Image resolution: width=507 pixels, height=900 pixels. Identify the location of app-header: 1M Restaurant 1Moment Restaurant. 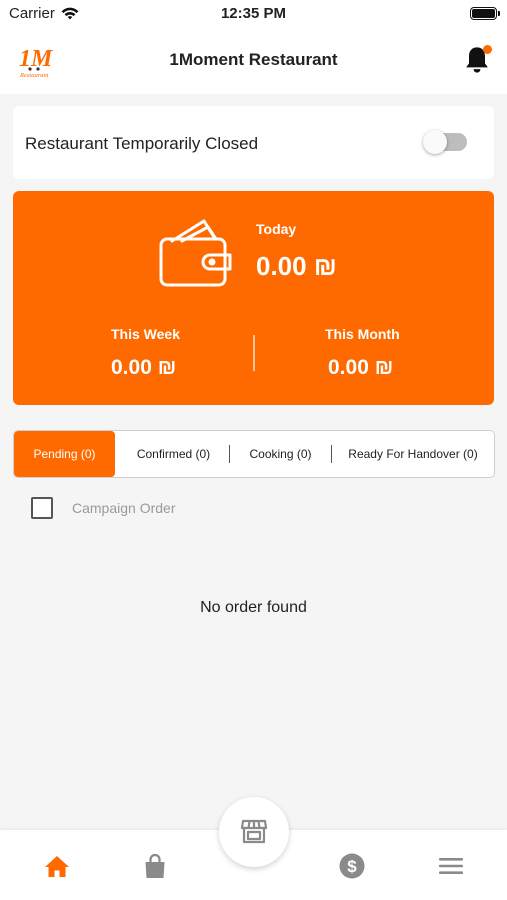
(253, 62).